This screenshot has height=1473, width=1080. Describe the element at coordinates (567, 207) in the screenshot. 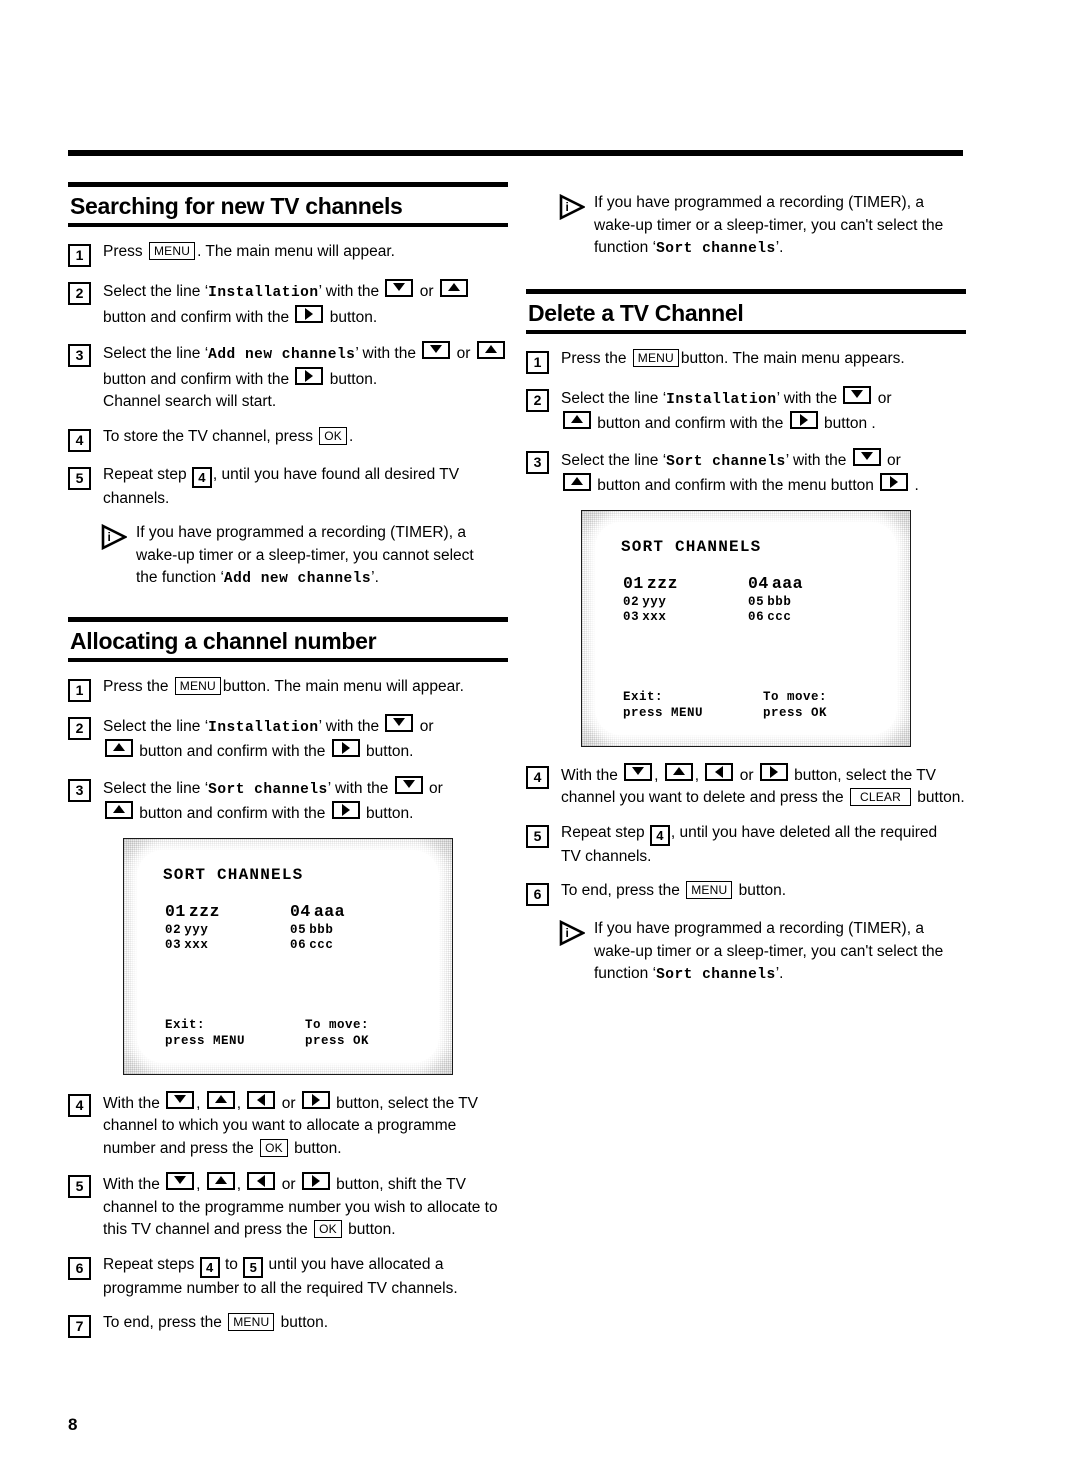

I see `svg-text: i` at that location.